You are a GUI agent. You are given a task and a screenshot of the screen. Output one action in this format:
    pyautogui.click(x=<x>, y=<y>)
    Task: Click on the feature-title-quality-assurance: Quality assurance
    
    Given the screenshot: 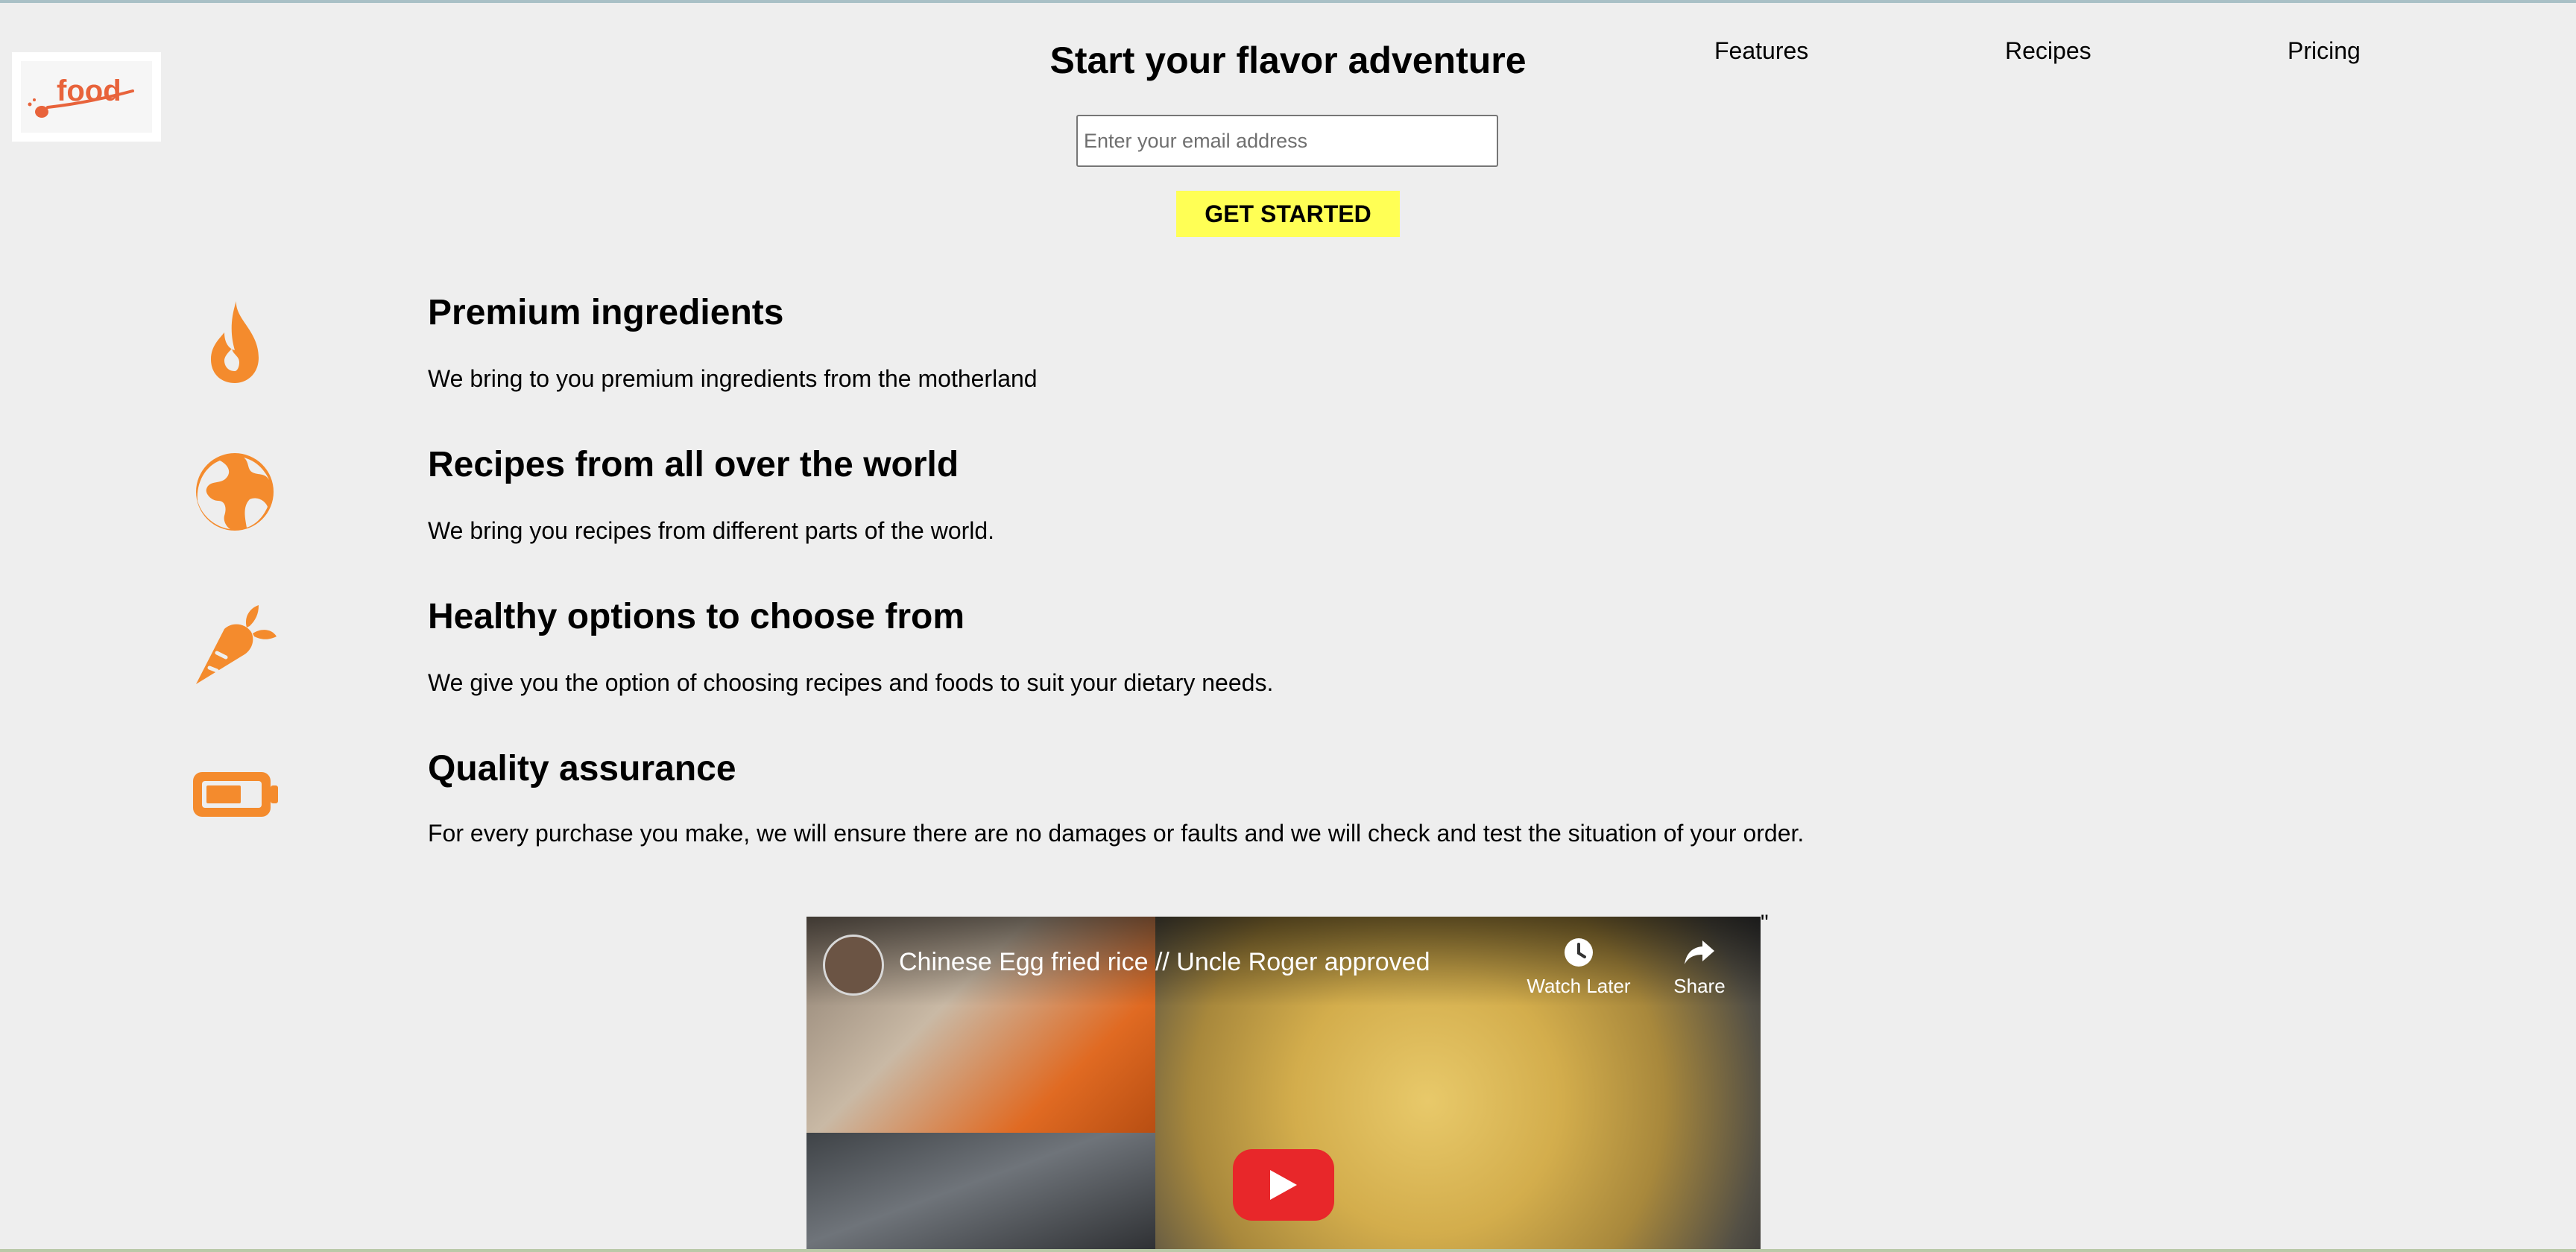 What is the action you would take?
    pyautogui.click(x=582, y=768)
    